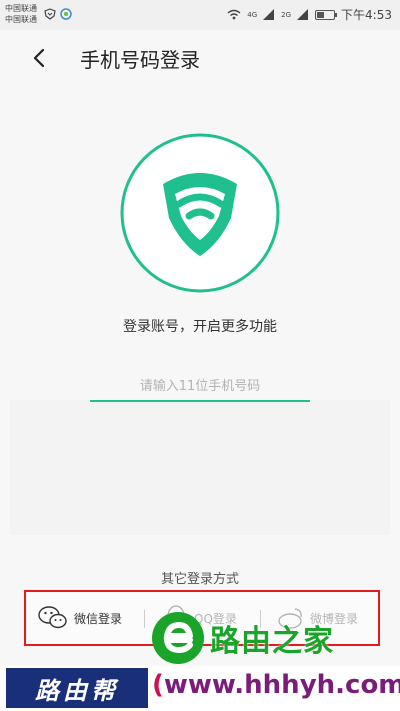  I want to click on watermark-e-icon, so click(178, 638).